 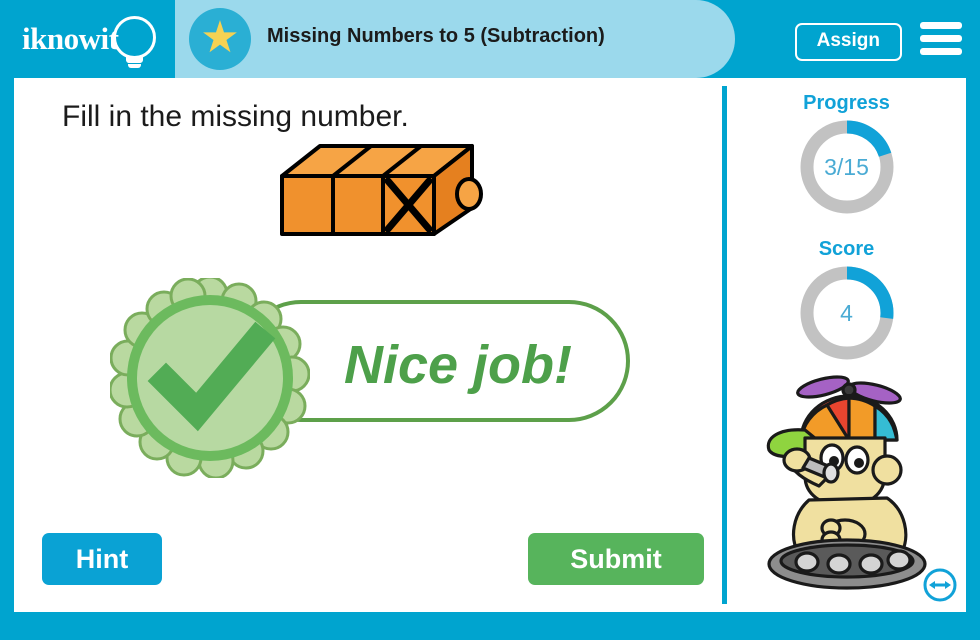 I want to click on progress-ring: 3/15, so click(x=847, y=167).